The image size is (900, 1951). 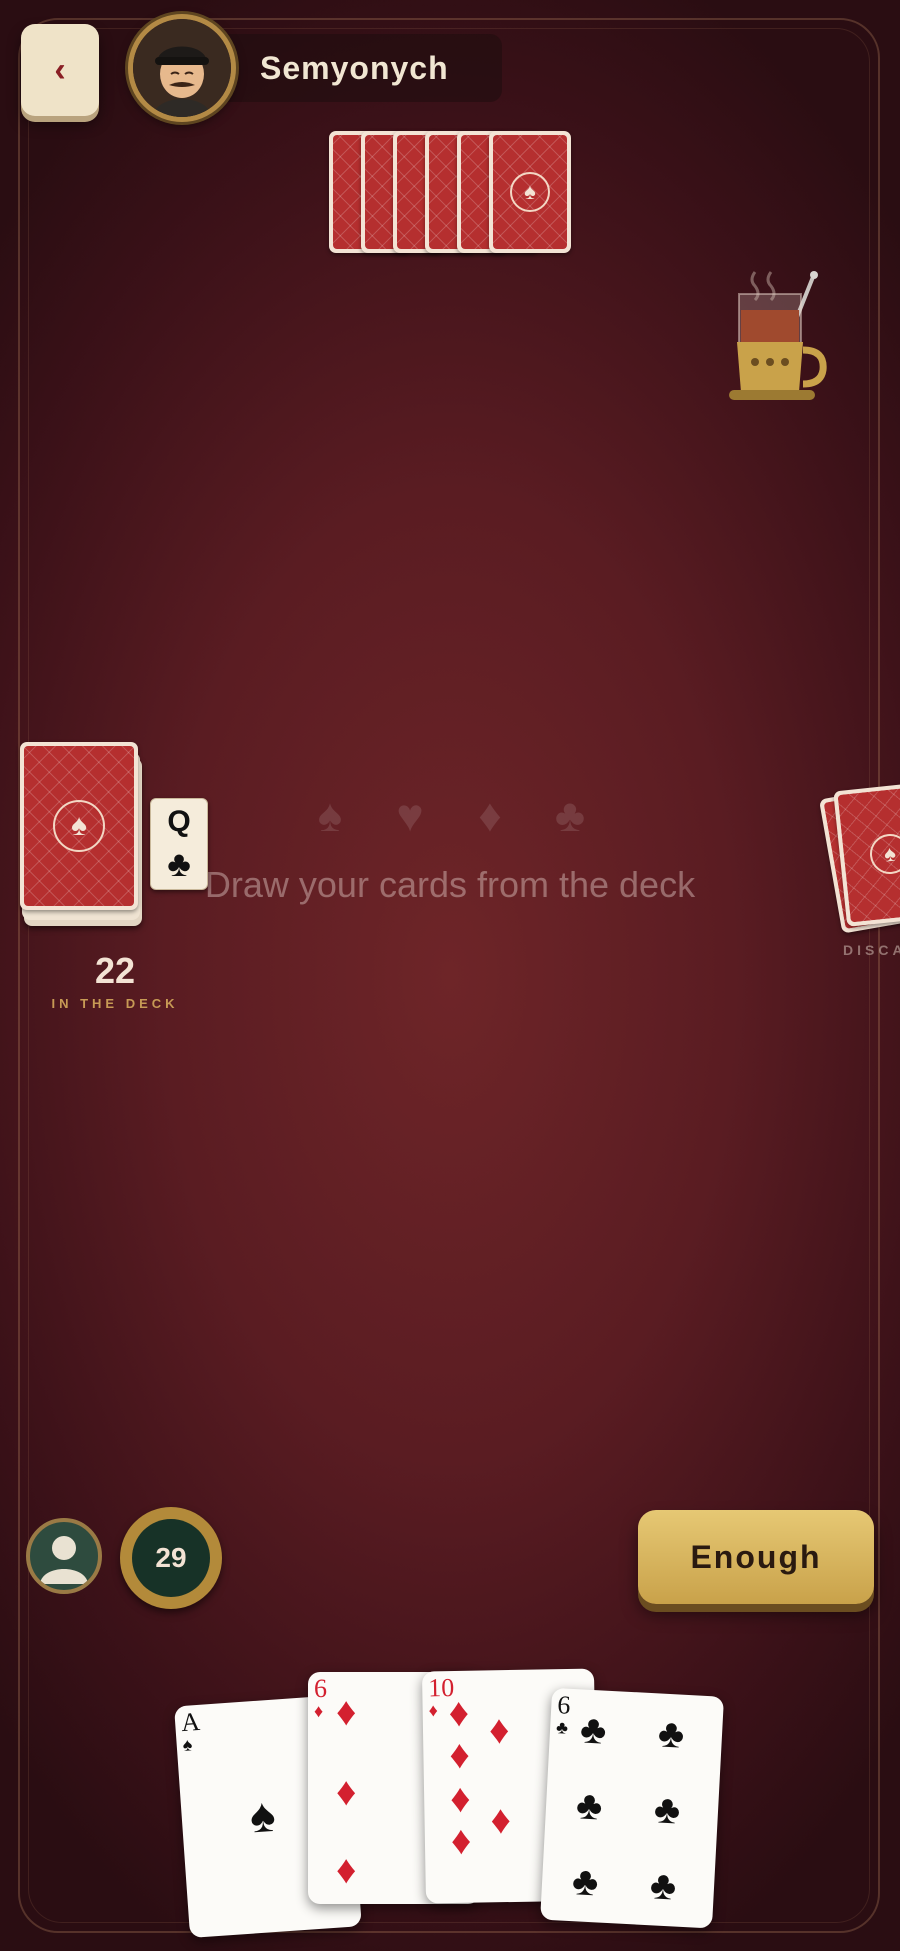 I want to click on deck-top-card: ♠, so click(x=79, y=826).